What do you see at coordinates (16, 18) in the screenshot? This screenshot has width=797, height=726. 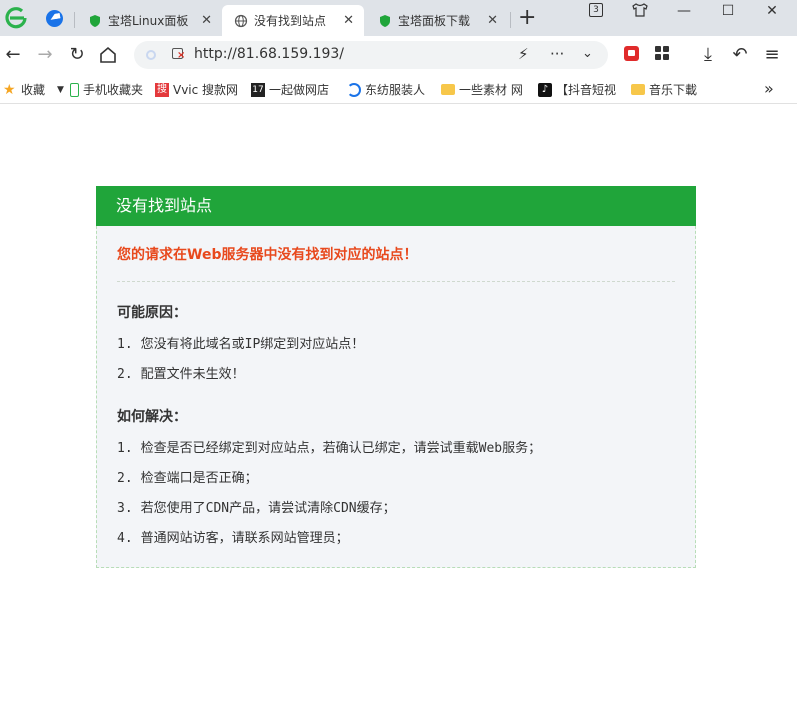 I see `browser-logo-icon` at bounding box center [16, 18].